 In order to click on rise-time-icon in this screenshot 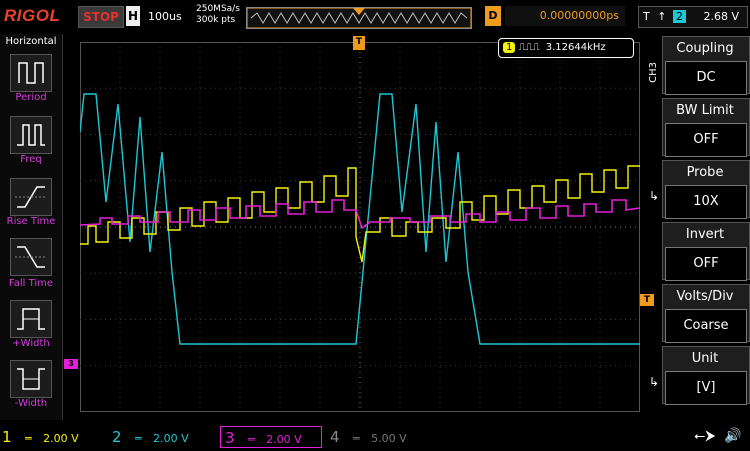, I will do `click(31, 197)`.